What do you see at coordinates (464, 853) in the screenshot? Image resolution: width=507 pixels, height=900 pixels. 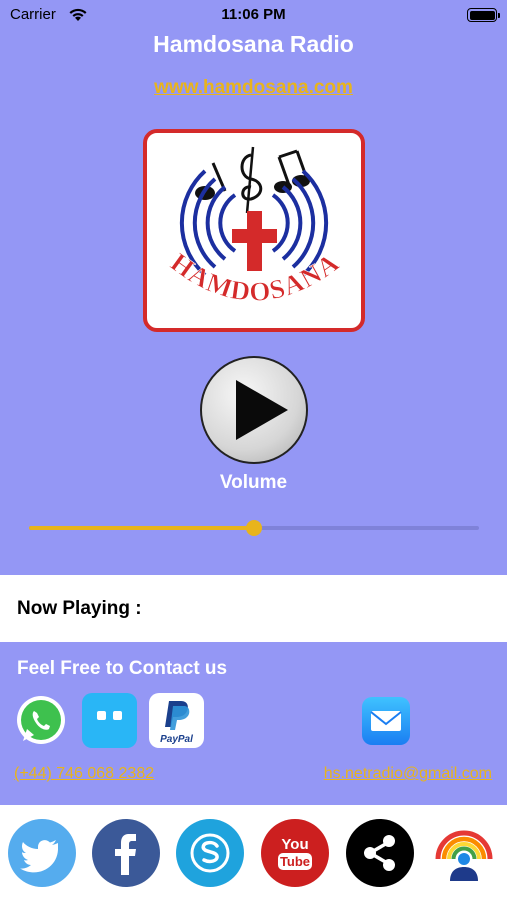 I see `radio-icon` at bounding box center [464, 853].